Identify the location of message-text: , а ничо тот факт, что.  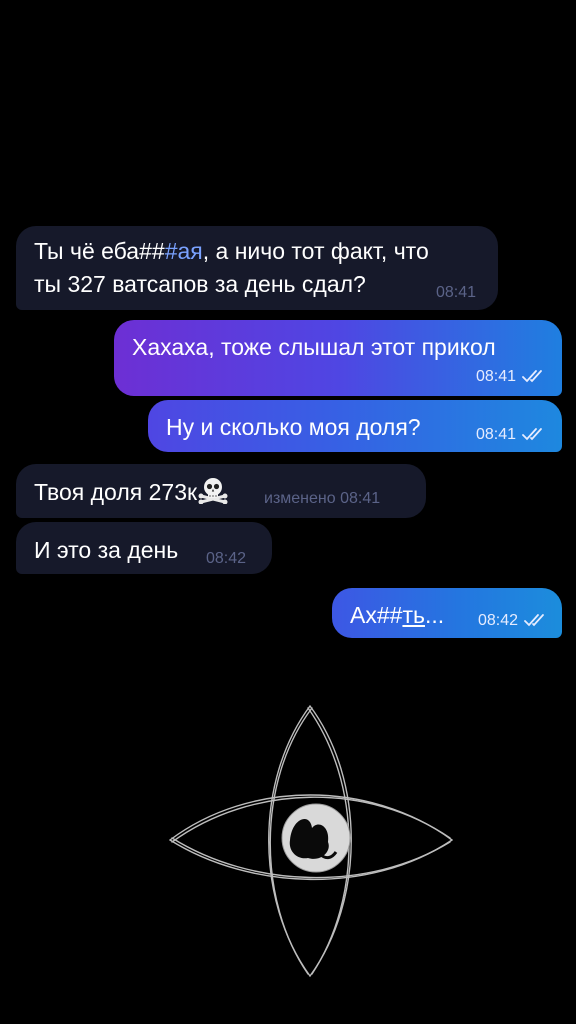
(315, 251).